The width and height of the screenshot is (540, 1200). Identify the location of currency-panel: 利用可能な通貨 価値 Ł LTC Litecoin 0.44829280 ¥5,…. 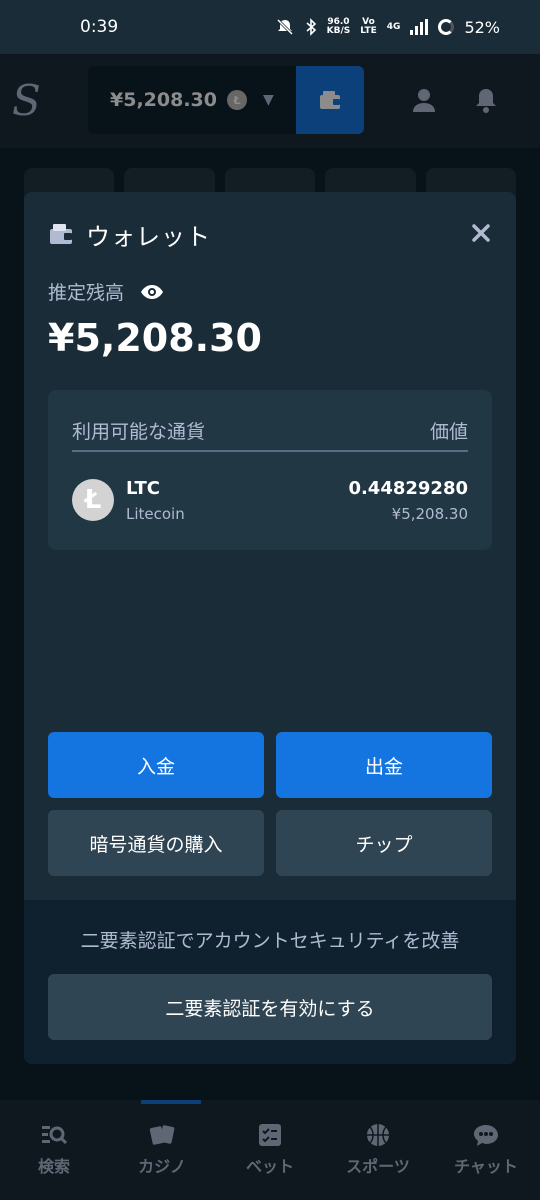
(270, 470).